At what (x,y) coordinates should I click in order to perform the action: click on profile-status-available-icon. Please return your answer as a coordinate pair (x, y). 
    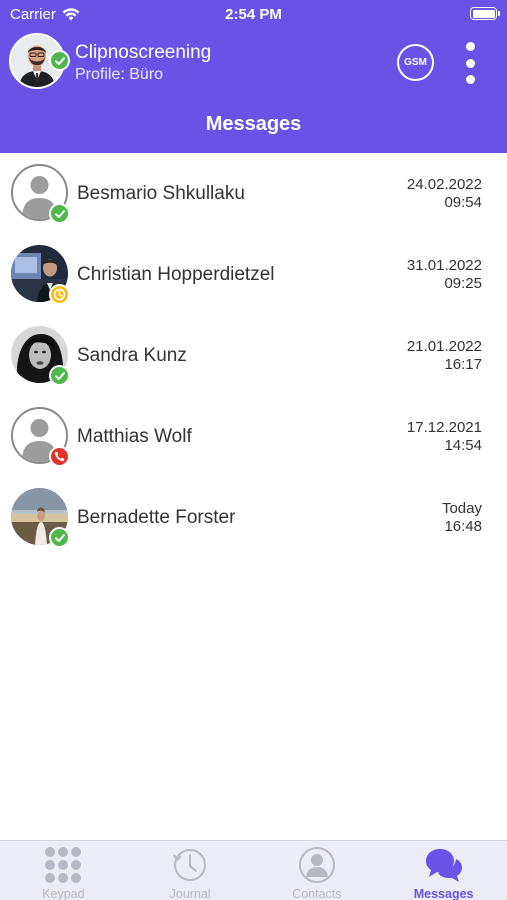
    Looking at the image, I should click on (59, 60).